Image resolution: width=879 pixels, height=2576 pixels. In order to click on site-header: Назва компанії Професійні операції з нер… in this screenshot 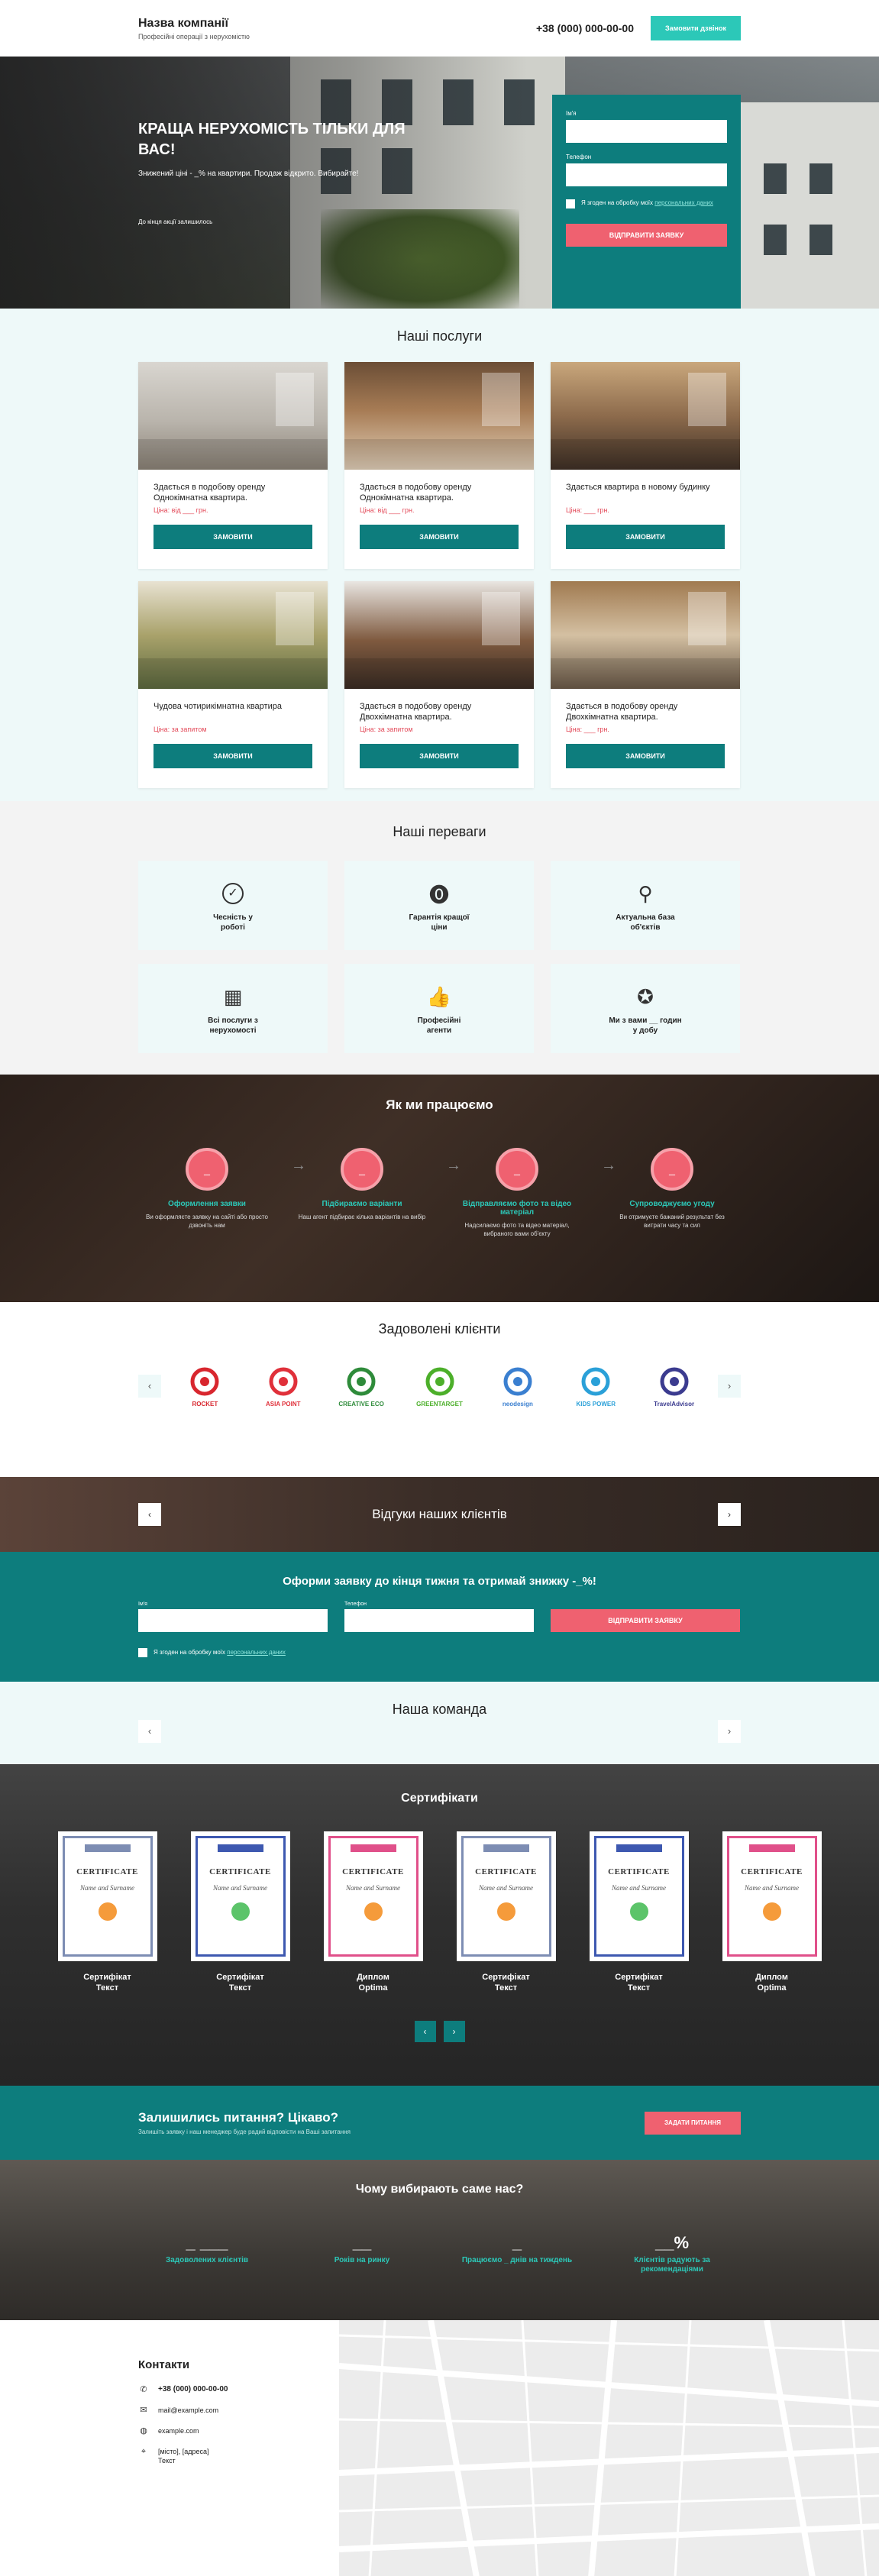, I will do `click(439, 28)`.